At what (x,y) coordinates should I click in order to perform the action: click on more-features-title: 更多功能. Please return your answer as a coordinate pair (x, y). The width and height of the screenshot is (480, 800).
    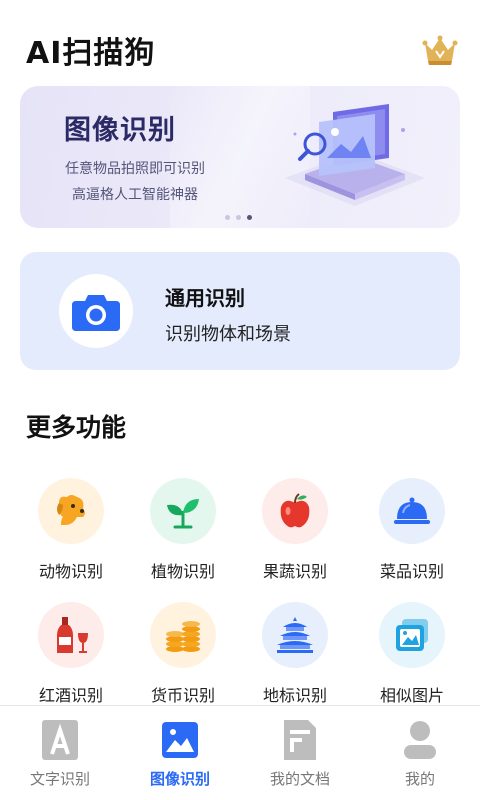
    Looking at the image, I should click on (76, 427).